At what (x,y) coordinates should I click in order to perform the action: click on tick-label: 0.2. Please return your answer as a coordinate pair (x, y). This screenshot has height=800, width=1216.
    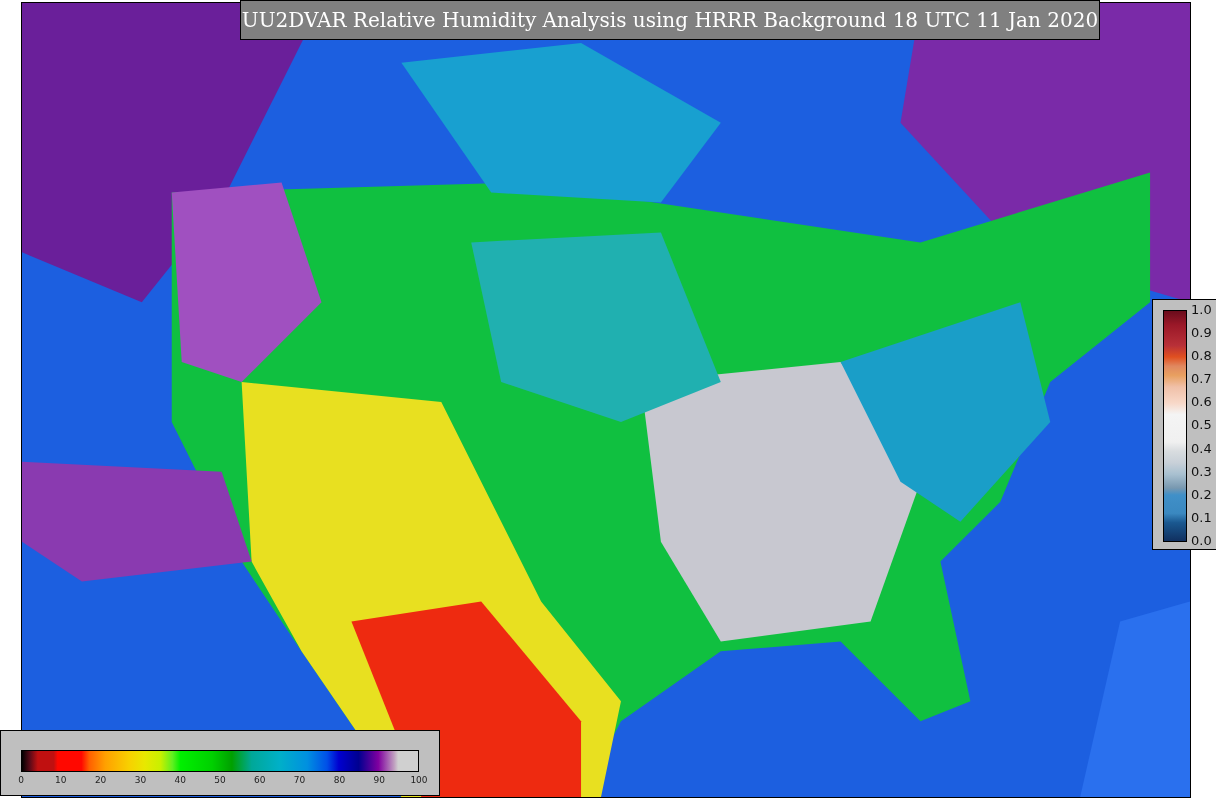
    Looking at the image, I should click on (1201, 494).